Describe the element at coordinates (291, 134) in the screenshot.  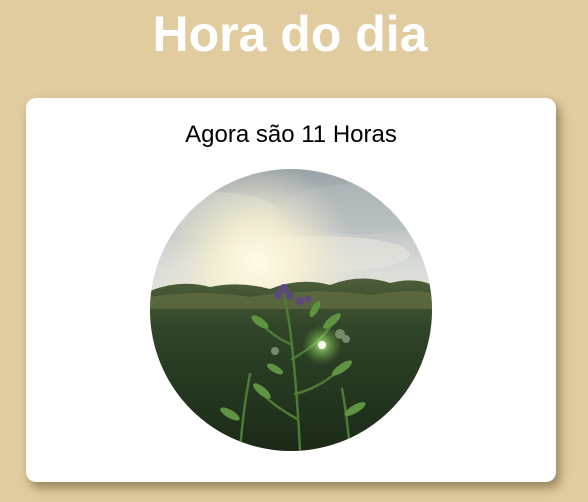
I see `time-message: Agora são 11 Horas` at that location.